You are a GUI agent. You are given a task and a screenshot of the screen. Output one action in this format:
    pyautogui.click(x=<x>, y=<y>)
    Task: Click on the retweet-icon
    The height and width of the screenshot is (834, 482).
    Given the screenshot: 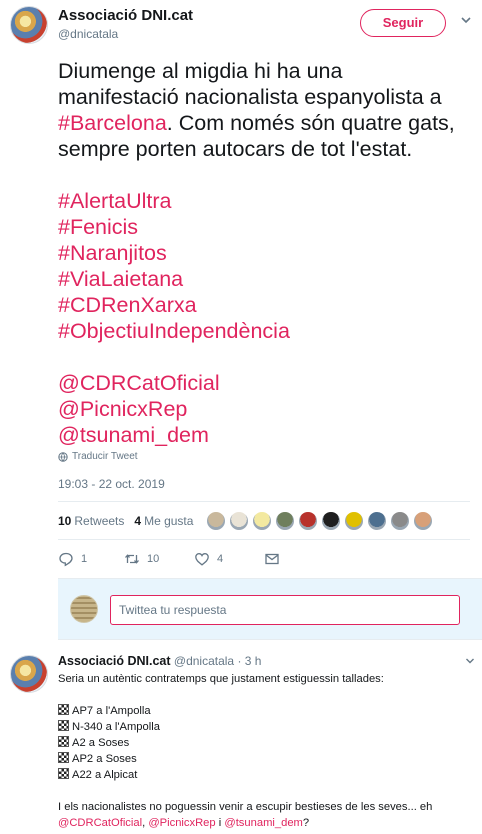 What is the action you would take?
    pyautogui.click(x=132, y=559)
    